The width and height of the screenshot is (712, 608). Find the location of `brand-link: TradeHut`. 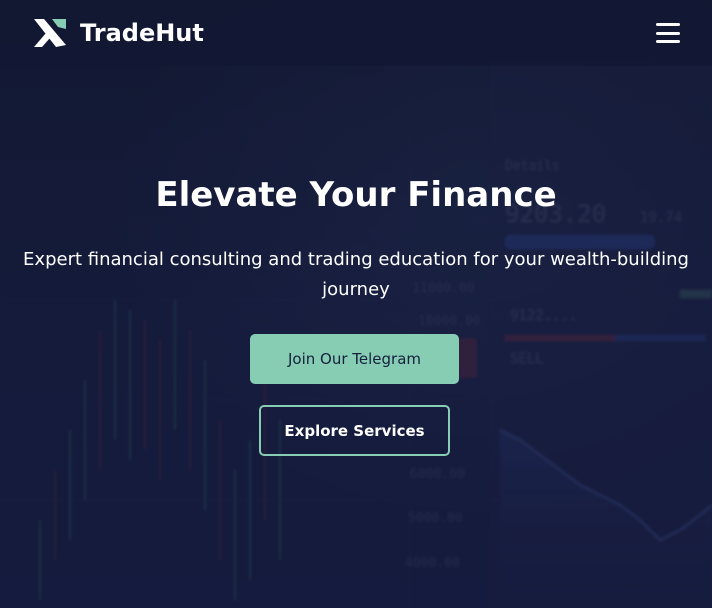

brand-link: TradeHut is located at coordinates (117, 33).